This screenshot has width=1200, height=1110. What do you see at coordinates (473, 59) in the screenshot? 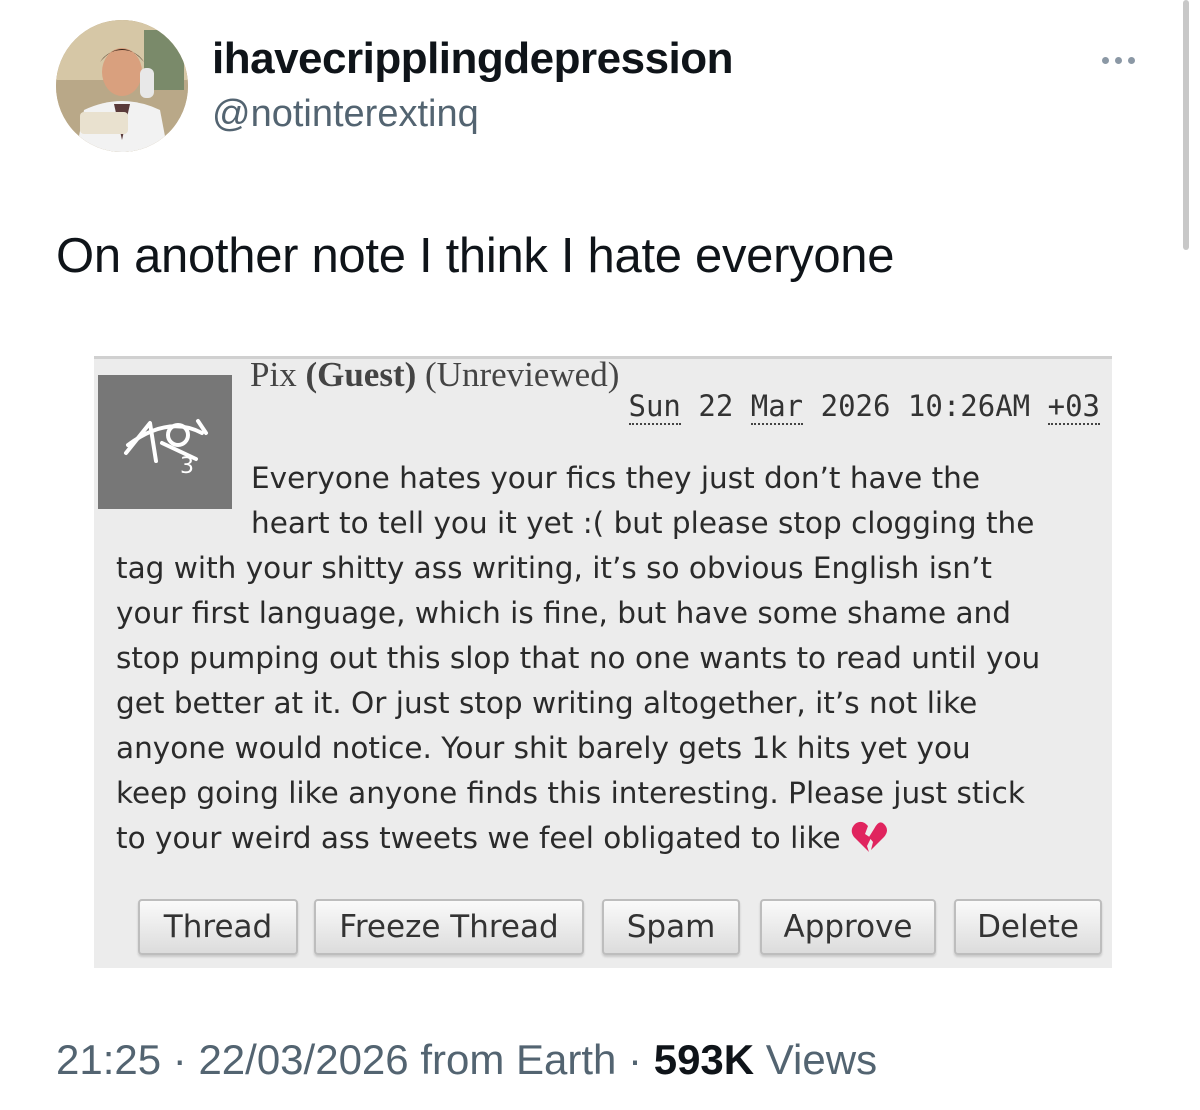
I see `display-name: ihavecripplingdepression` at bounding box center [473, 59].